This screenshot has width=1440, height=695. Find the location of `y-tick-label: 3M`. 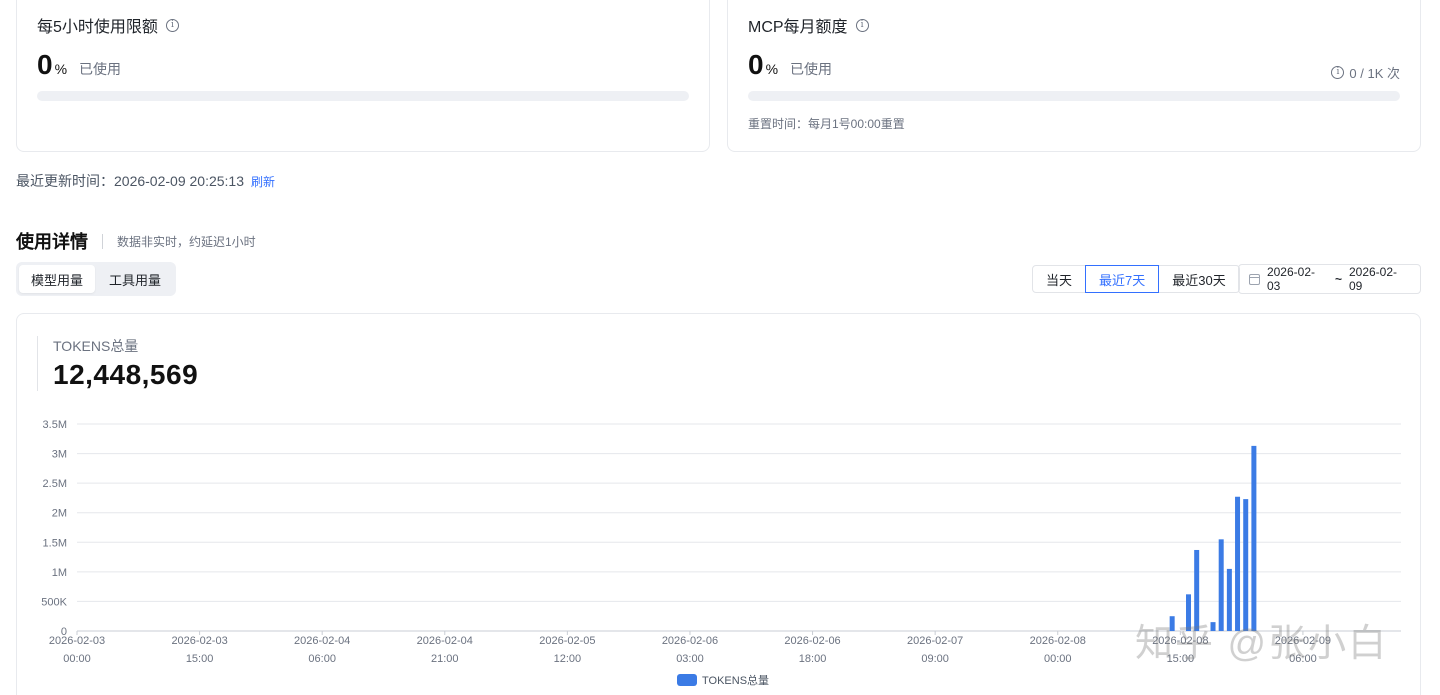

y-tick-label: 3M is located at coordinates (59, 455).